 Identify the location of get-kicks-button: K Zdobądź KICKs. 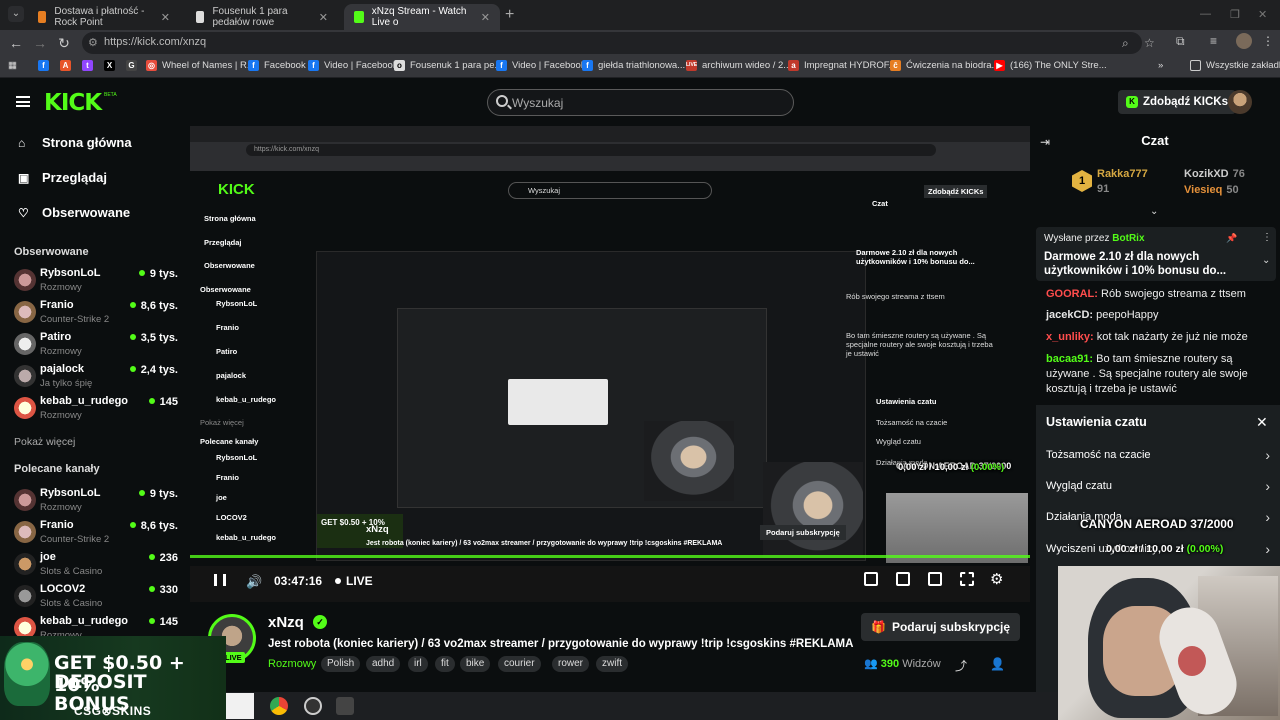
(1177, 102).